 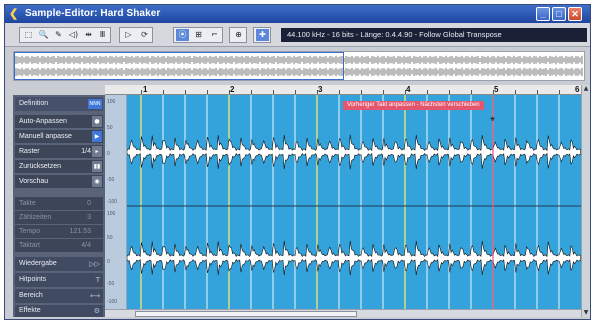 What do you see at coordinates (586, 313) in the screenshot?
I see `scroll-down-icon: ▼` at bounding box center [586, 313].